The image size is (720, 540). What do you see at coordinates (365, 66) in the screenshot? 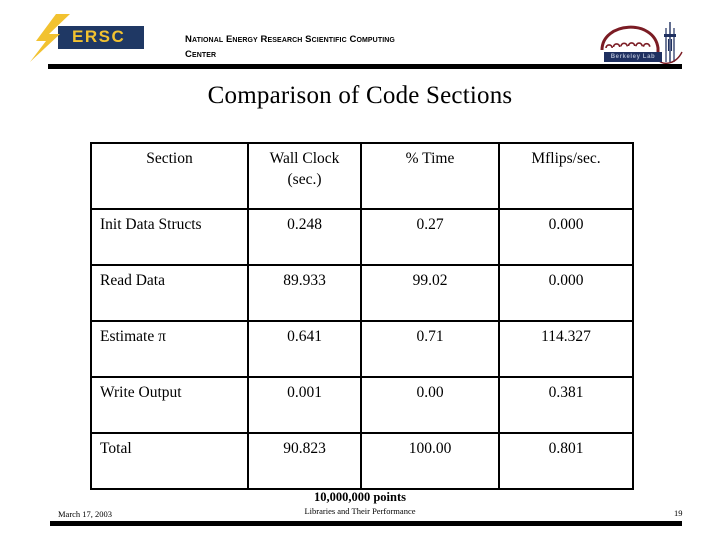
I see `header-divider-rule` at bounding box center [365, 66].